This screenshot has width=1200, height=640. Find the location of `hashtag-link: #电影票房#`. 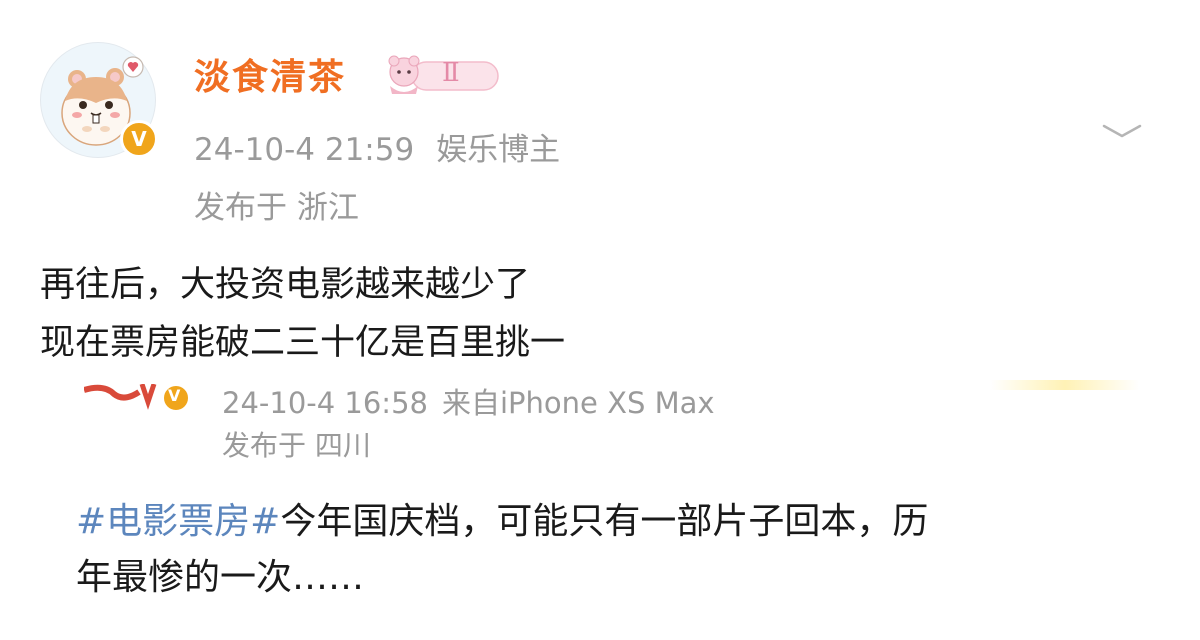

hashtag-link: #电影票房# is located at coordinates (178, 521).